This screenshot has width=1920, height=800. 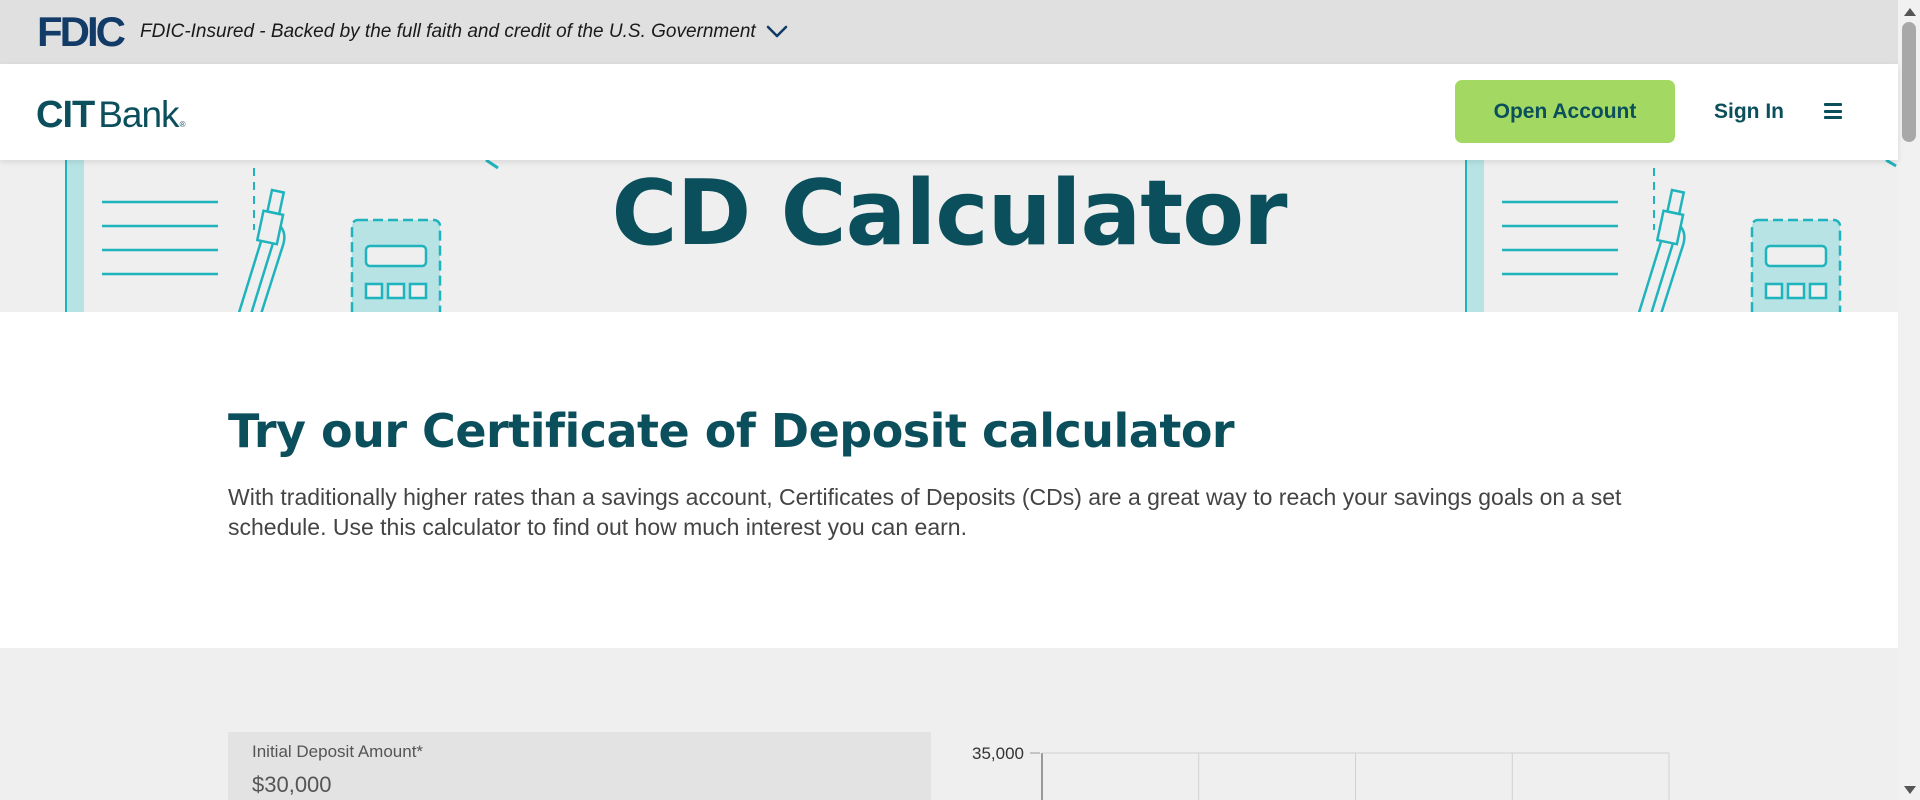 I want to click on cd-growth-chart: 35,000, so click(x=1321, y=772).